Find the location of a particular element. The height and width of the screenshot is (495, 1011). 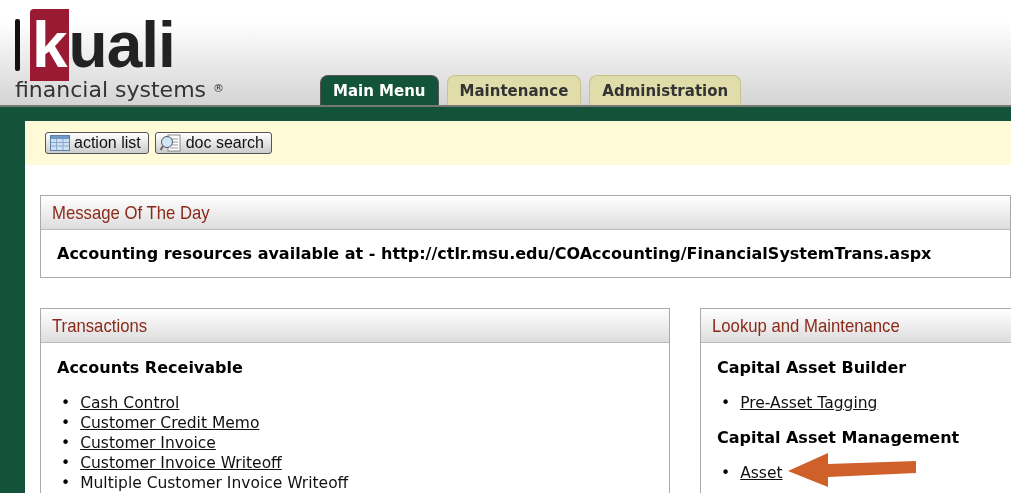

tab: Maintenance is located at coordinates (514, 90).